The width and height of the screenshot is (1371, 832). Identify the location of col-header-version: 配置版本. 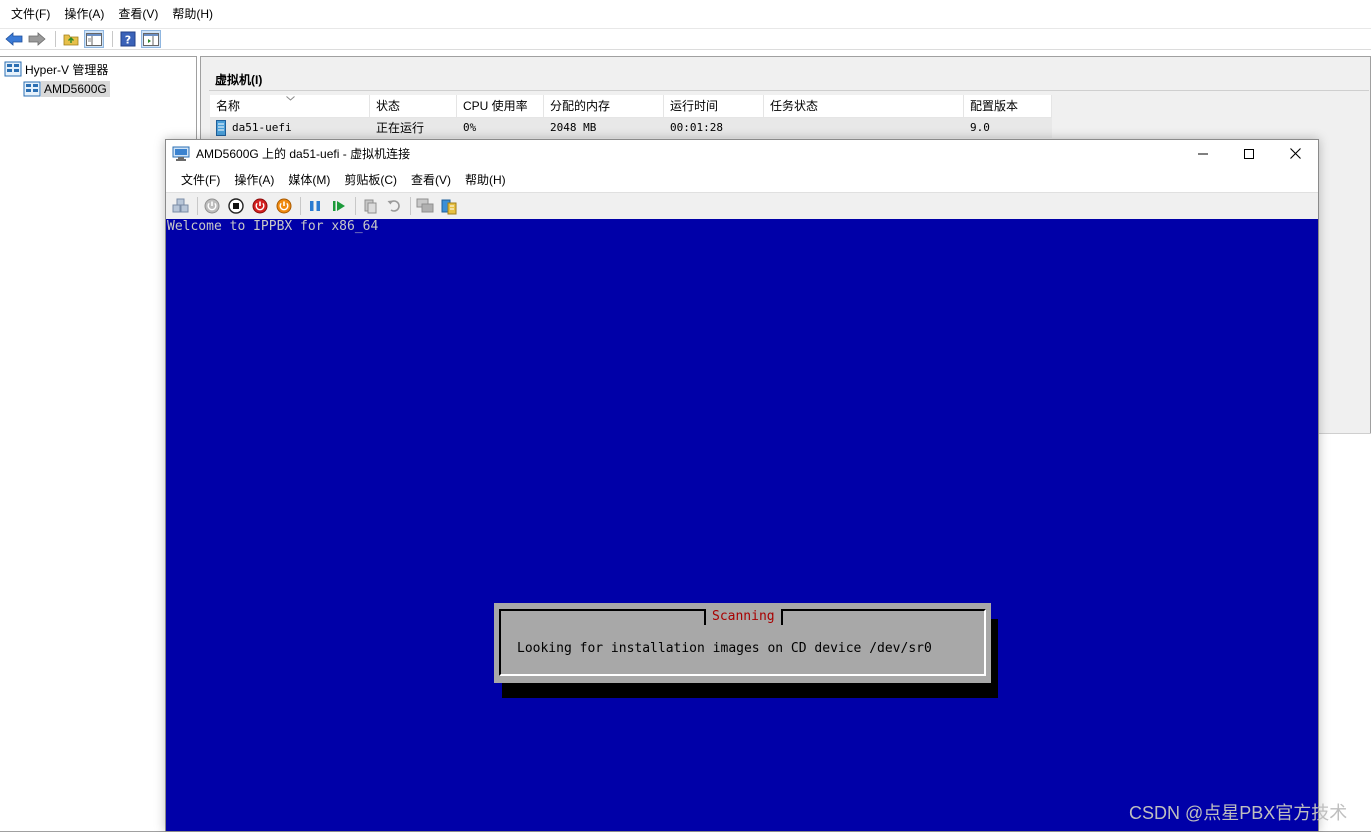
(1008, 106).